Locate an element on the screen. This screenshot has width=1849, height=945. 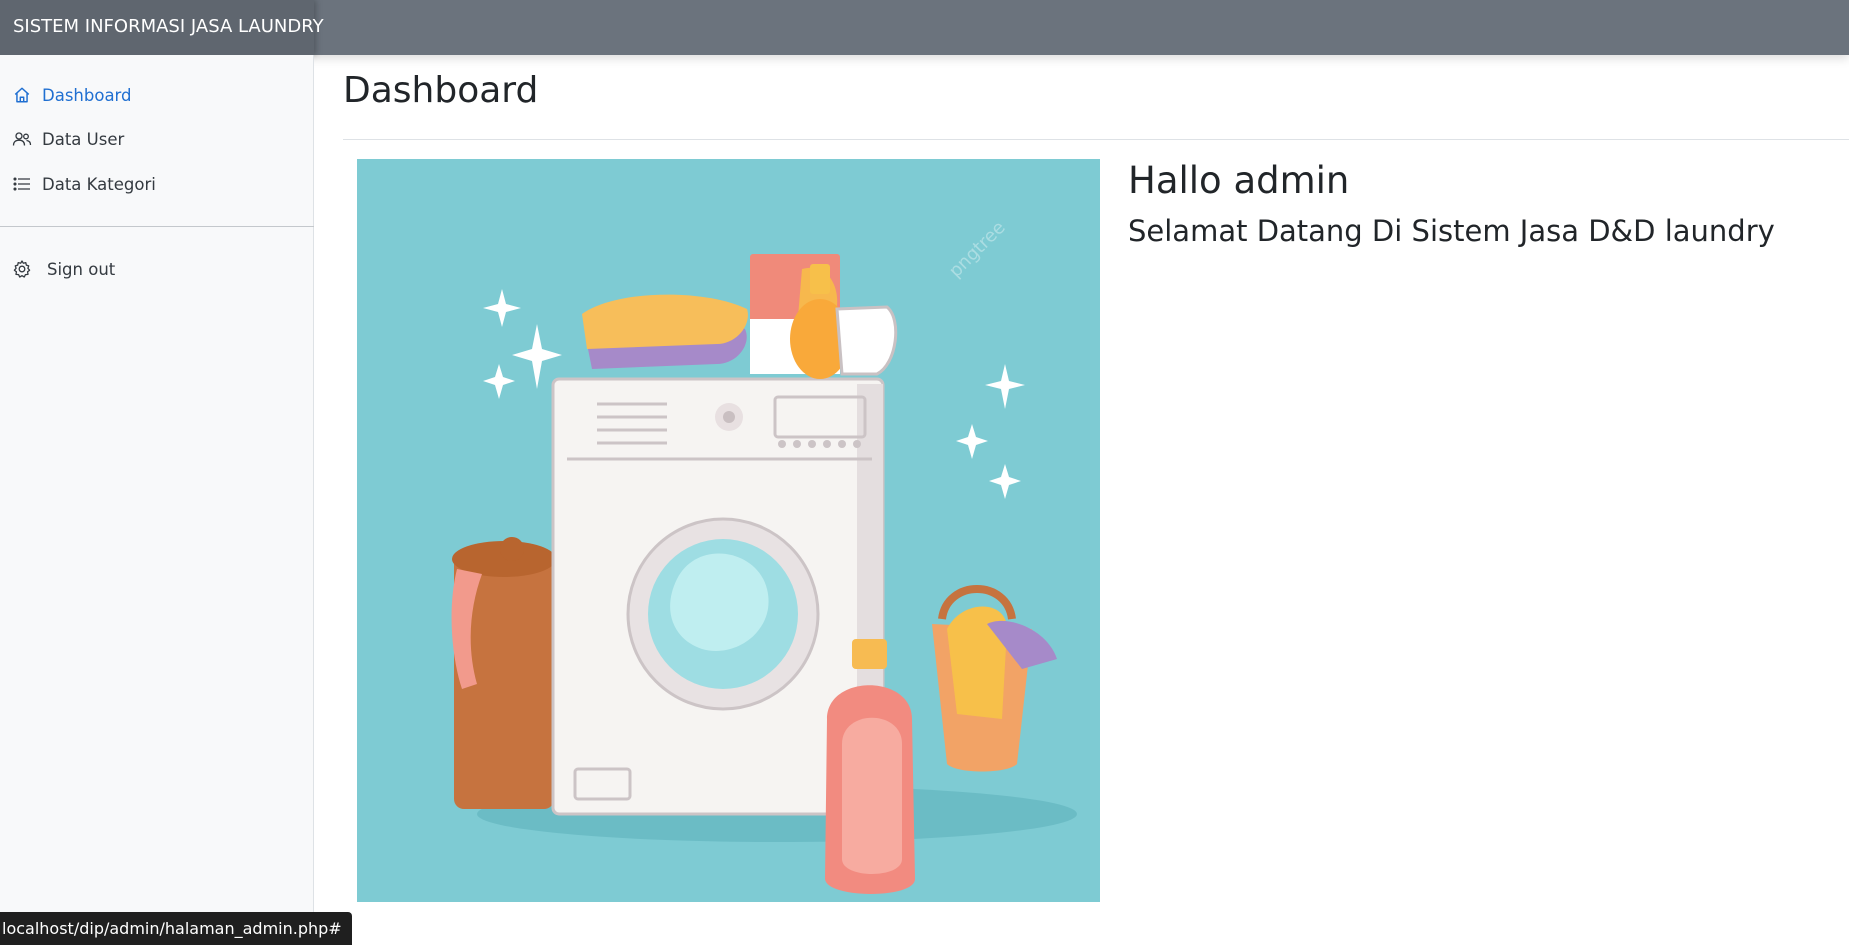
sign-out-label: Sign out is located at coordinates (81, 269).